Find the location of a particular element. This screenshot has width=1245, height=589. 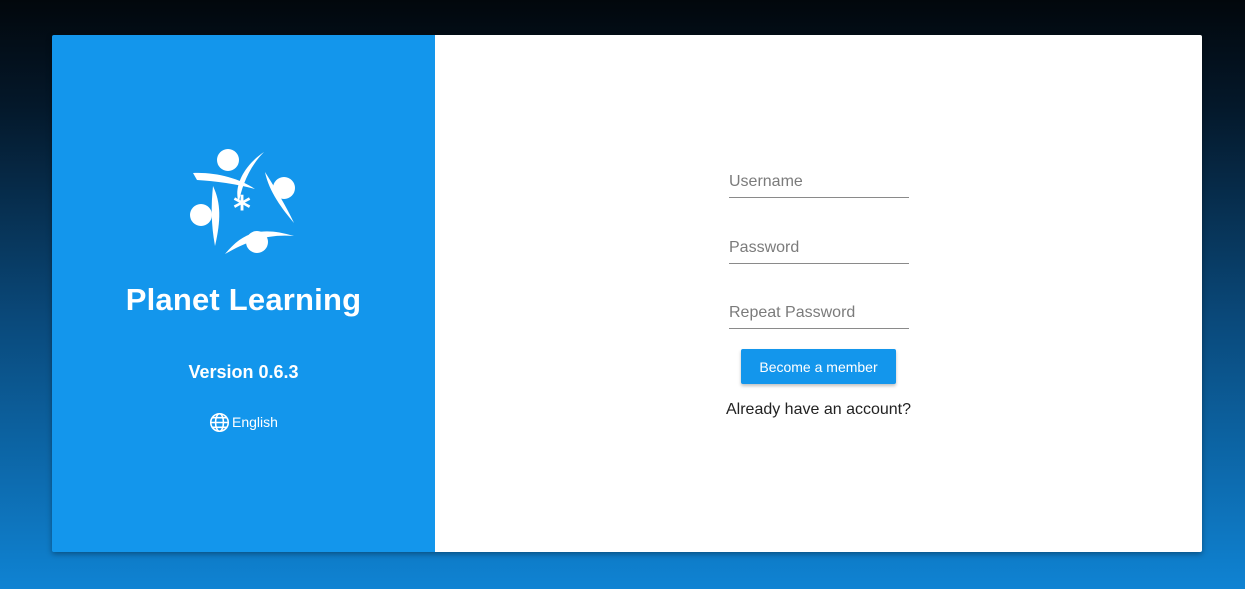

login-link: Already have an account? is located at coordinates (818, 410).